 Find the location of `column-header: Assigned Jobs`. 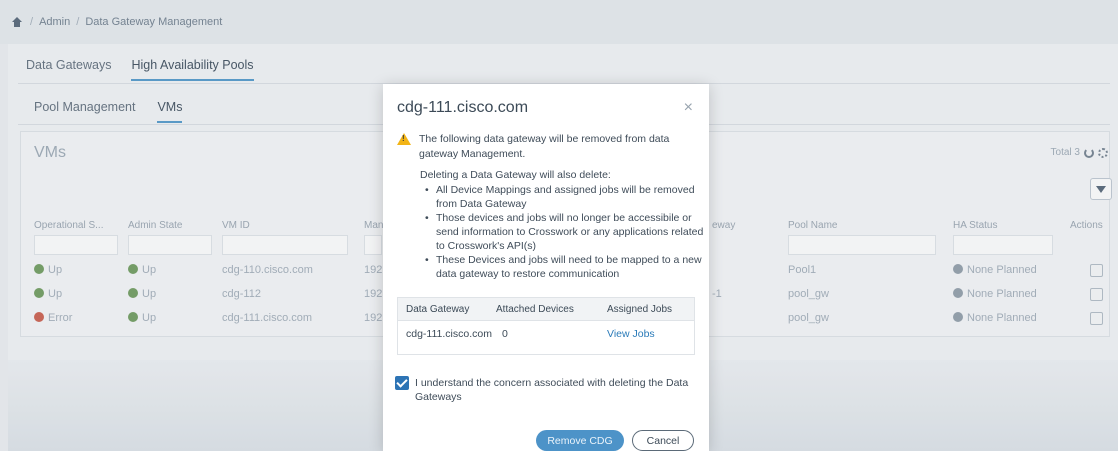

column-header: Assigned Jobs is located at coordinates (640, 309).